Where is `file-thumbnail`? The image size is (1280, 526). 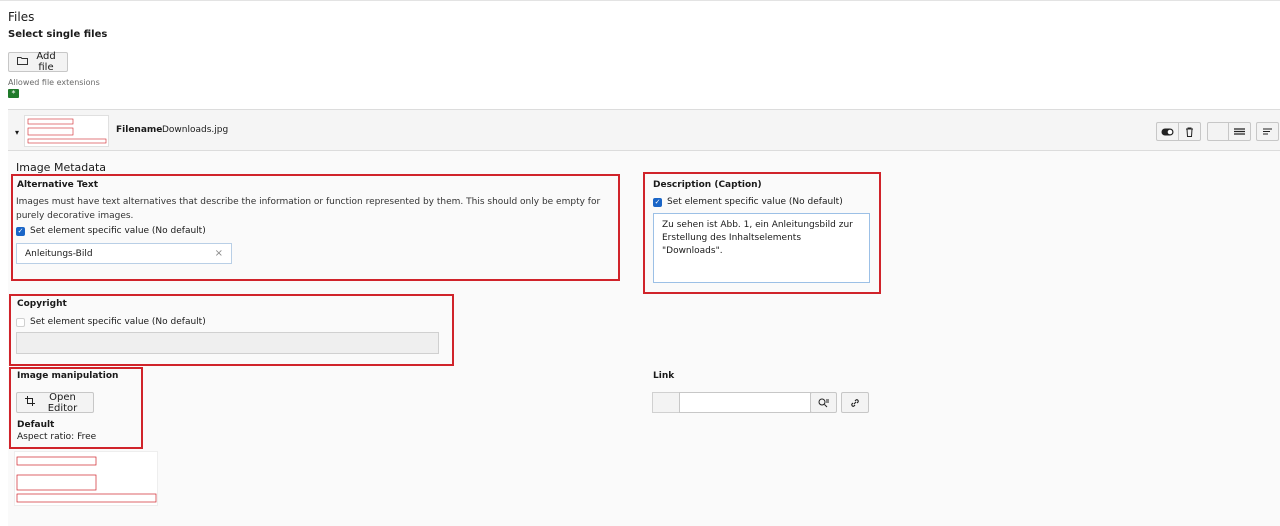
file-thumbnail is located at coordinates (66, 131).